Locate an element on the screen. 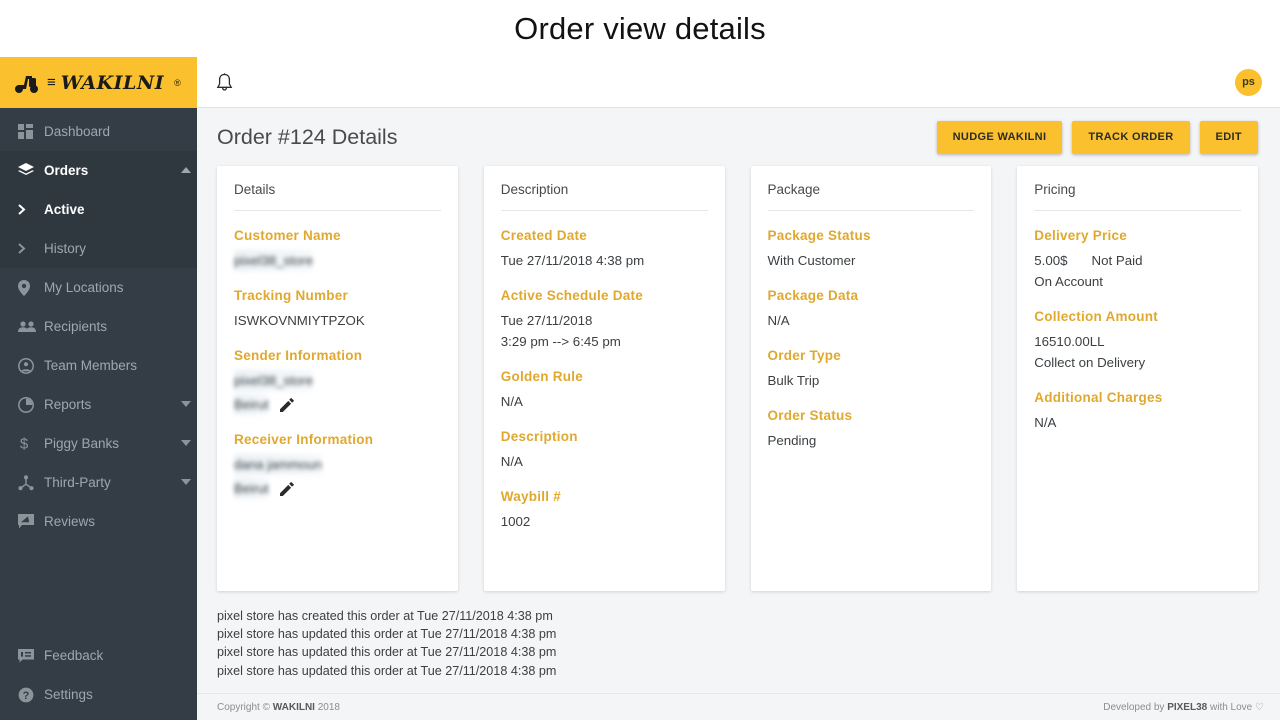 This screenshot has height=720, width=1280. chevron-down-icon is located at coordinates (186, 482).